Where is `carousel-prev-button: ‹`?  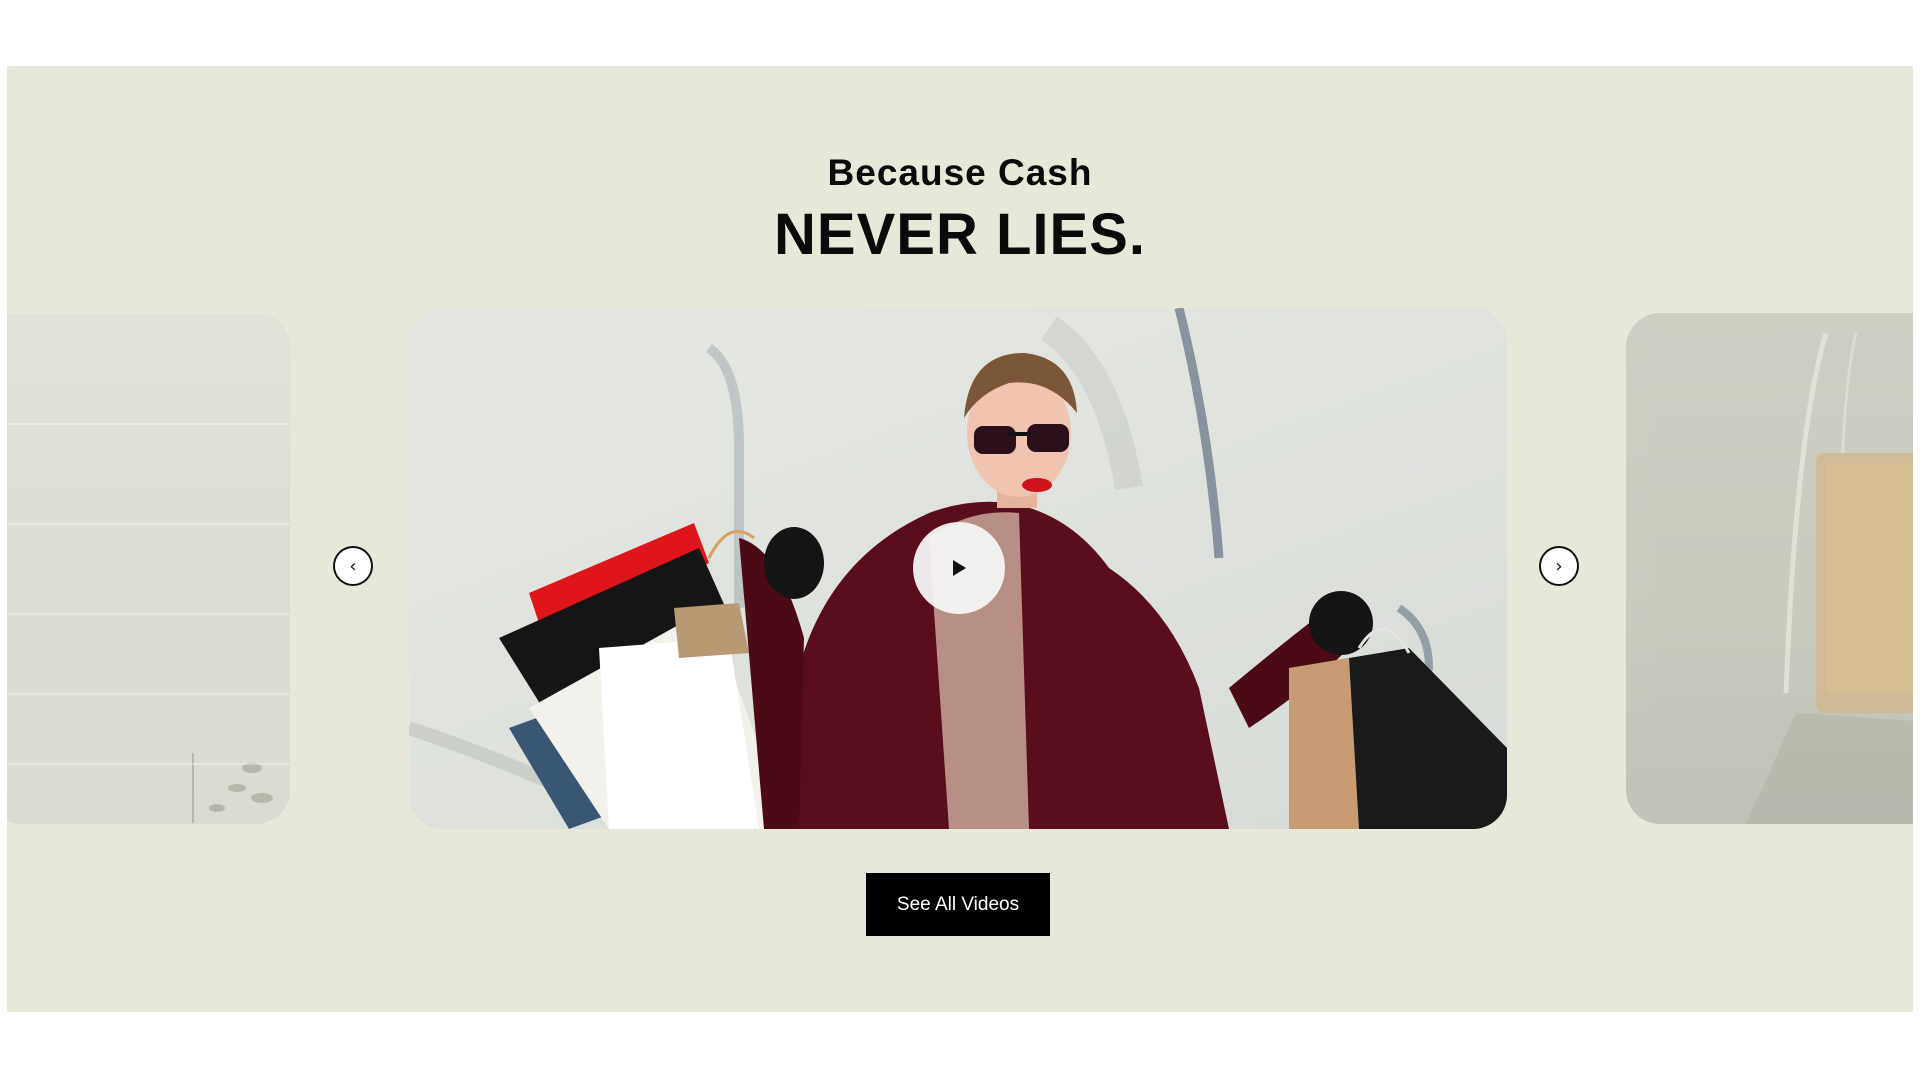 carousel-prev-button: ‹ is located at coordinates (353, 566).